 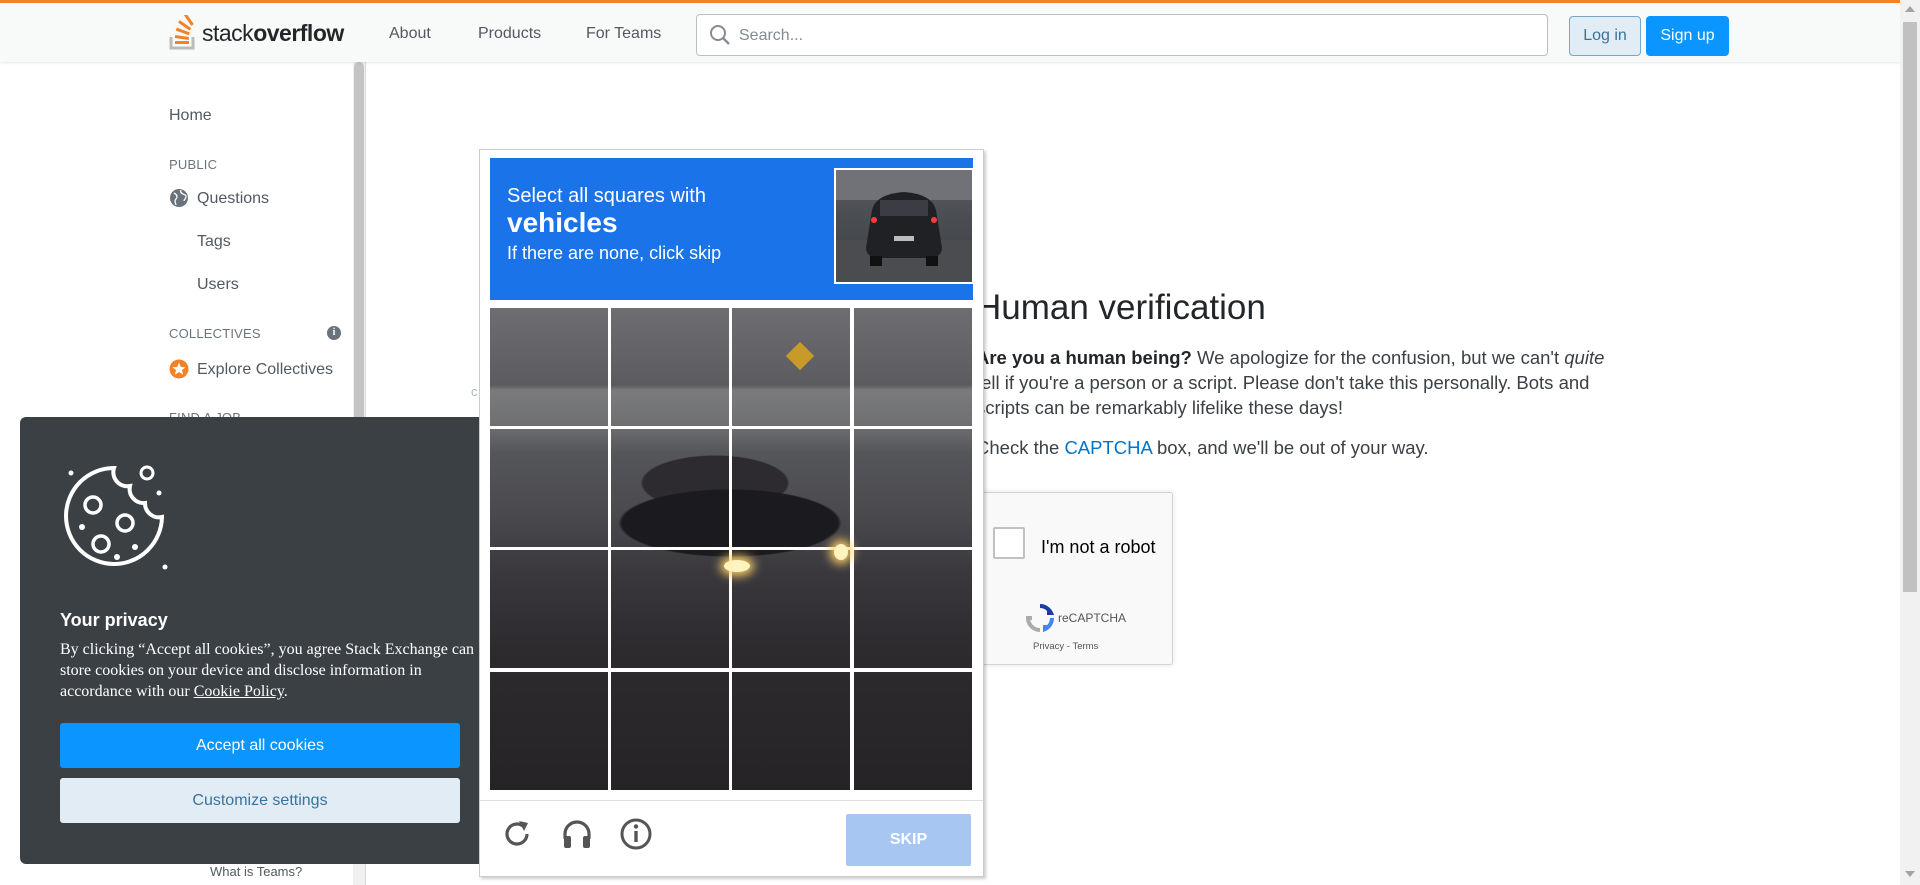 What do you see at coordinates (1687, 36) in the screenshot?
I see `signup-button: Sign up` at bounding box center [1687, 36].